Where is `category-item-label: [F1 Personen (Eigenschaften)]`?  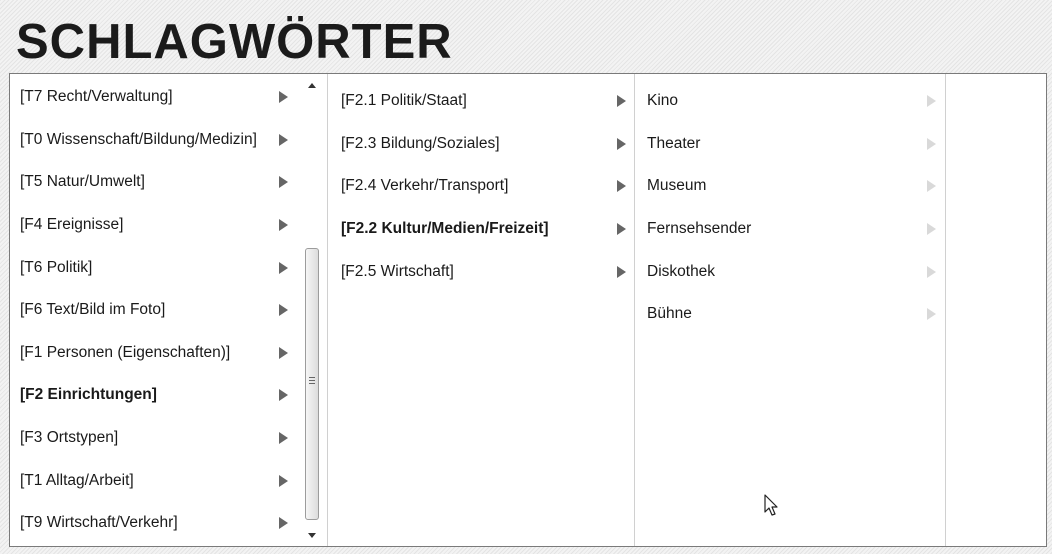 category-item-label: [F1 Personen (Eigenschaften)] is located at coordinates (125, 352).